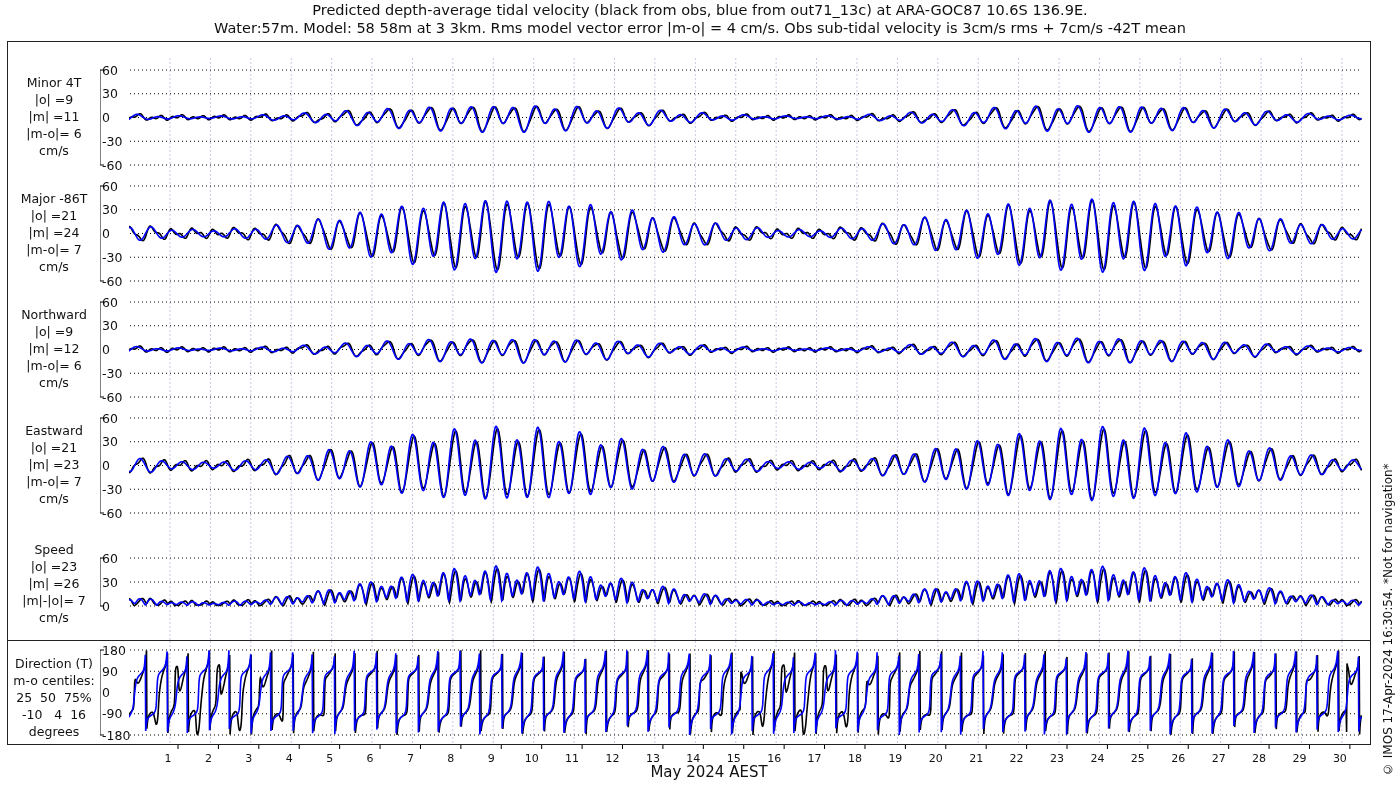  What do you see at coordinates (54, 663) in the screenshot?
I see `stat-label: Direction (T)` at bounding box center [54, 663].